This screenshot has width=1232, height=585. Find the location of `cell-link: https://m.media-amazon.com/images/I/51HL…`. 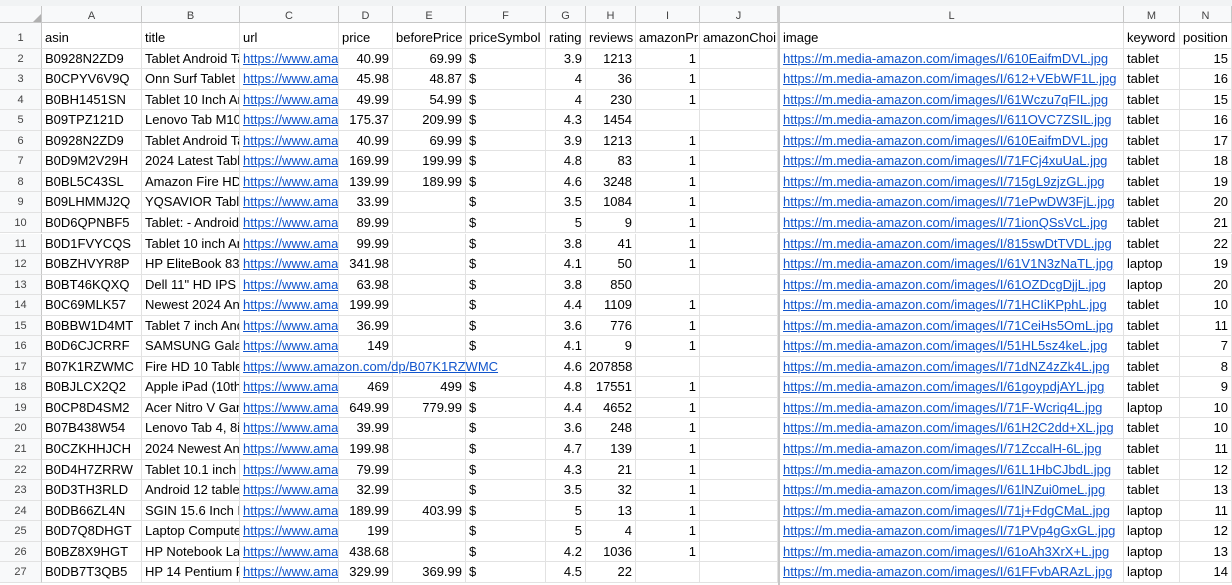

cell-link: https://m.media-amazon.com/images/I/51HL… is located at coordinates (945, 345).